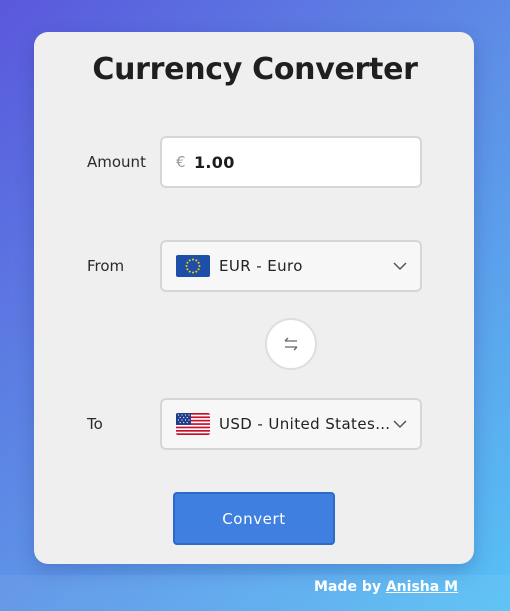 This screenshot has height=611, width=510. I want to click on from-currency-select: EUR - Euro, so click(291, 266).